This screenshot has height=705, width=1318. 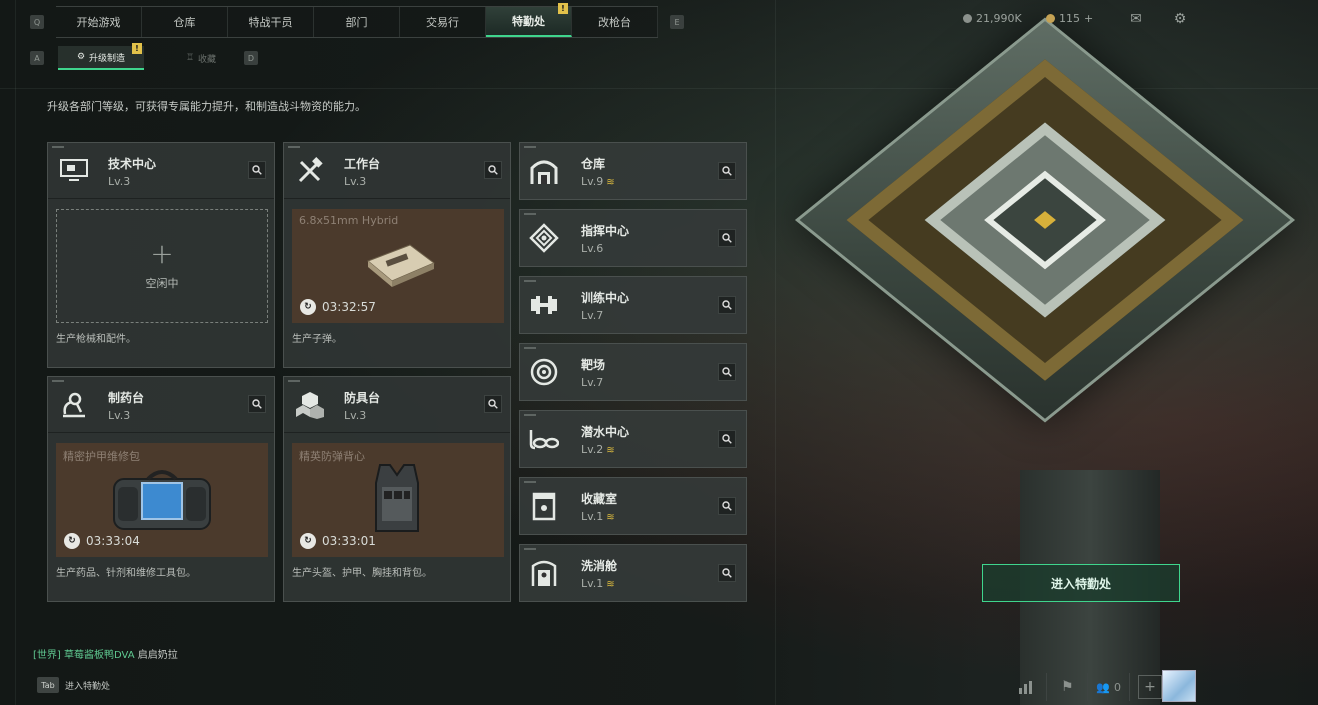 What do you see at coordinates (593, 365) in the screenshot?
I see `card-title: 靶场` at bounding box center [593, 365].